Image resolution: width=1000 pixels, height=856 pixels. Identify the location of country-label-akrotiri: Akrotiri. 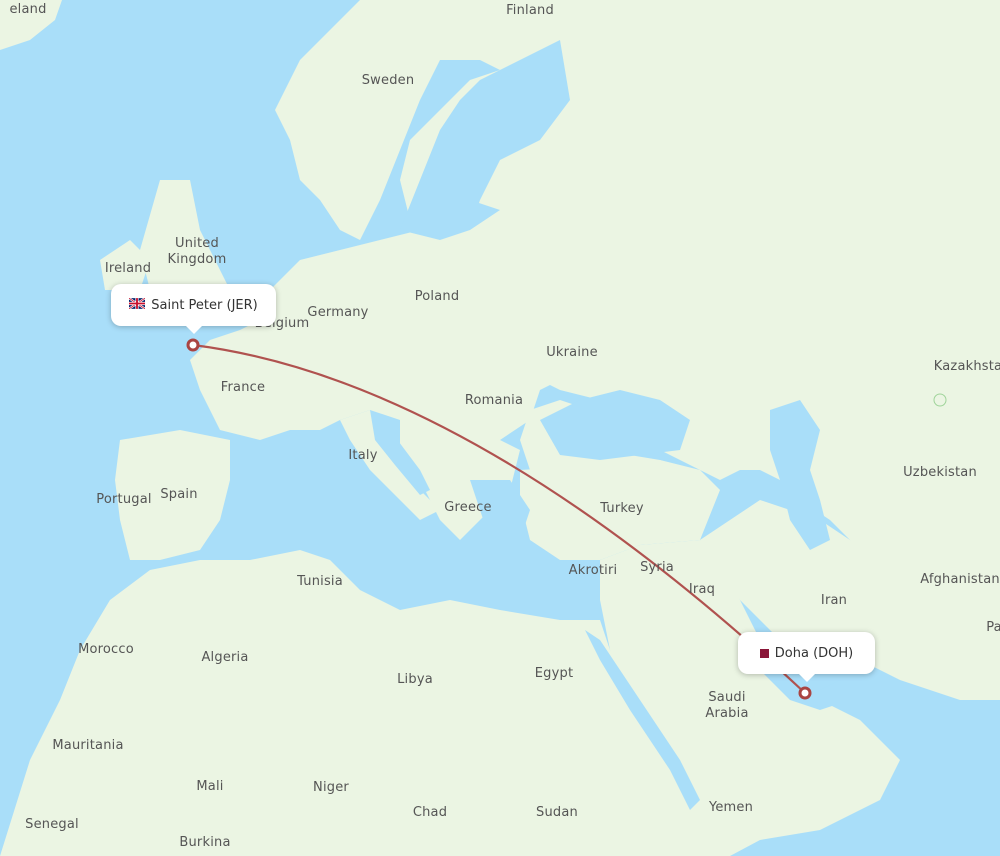
(593, 570).